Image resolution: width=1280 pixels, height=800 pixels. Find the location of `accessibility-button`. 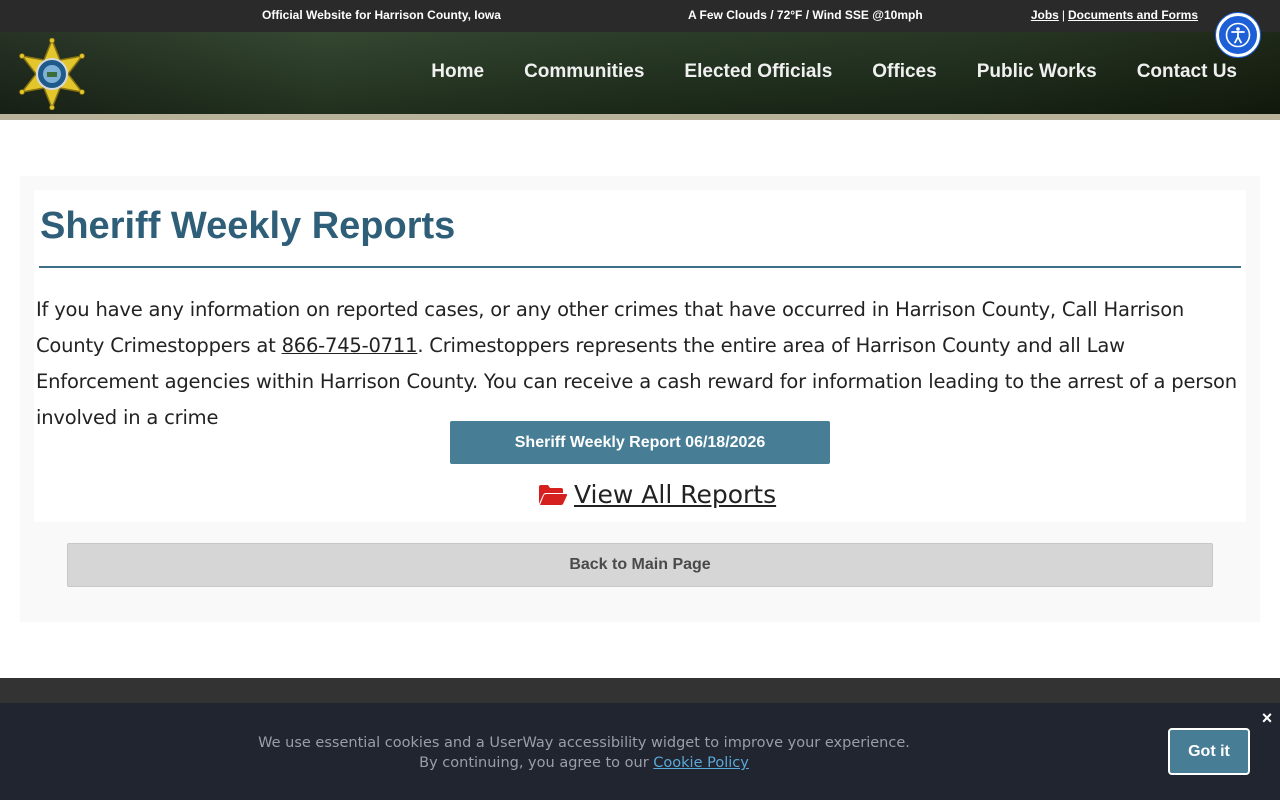

accessibility-button is located at coordinates (1238, 35).